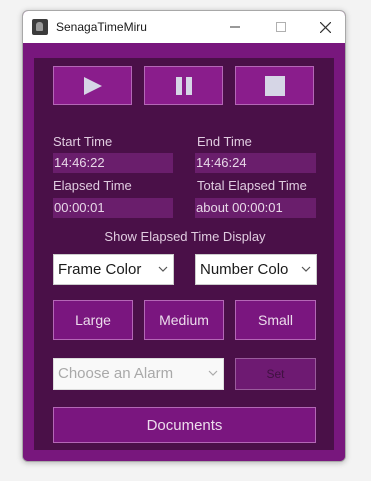 The width and height of the screenshot is (371, 481). What do you see at coordinates (113, 208) in the screenshot?
I see `elapsed-time-field: 00:00:01` at bounding box center [113, 208].